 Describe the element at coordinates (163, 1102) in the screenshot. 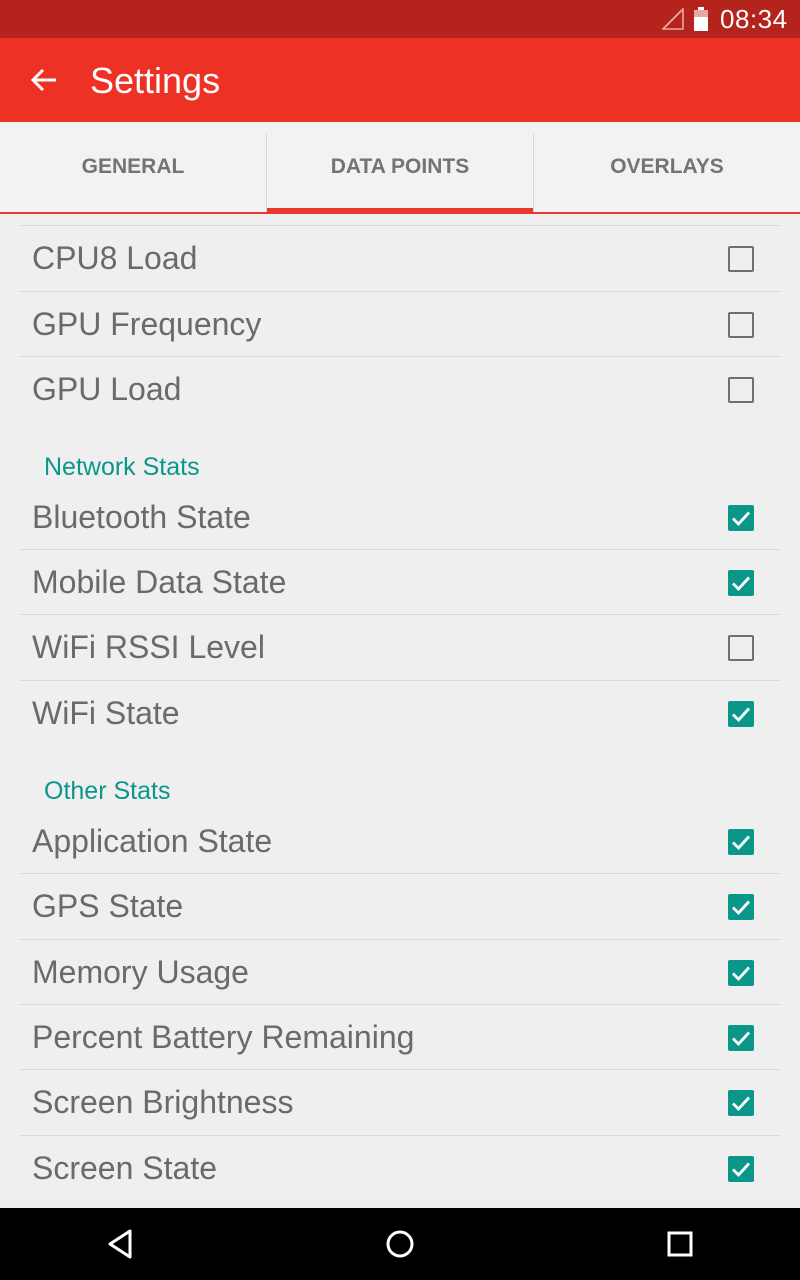

I see `list-item-label: Screen Brightness` at that location.